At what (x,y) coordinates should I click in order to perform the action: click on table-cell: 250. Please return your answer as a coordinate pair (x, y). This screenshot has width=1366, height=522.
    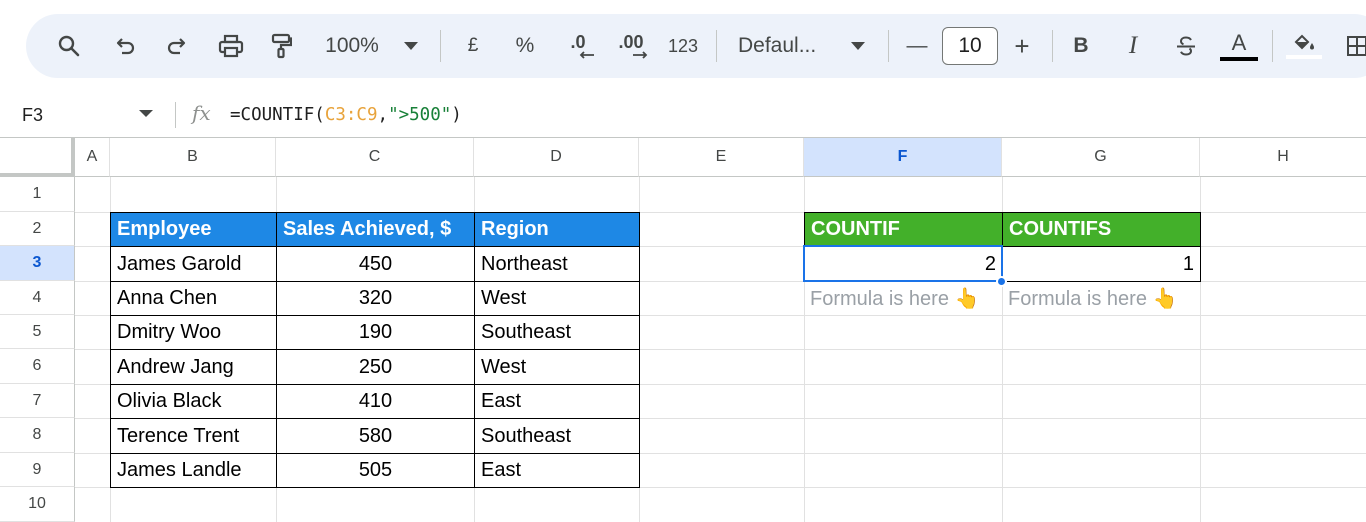
    Looking at the image, I should click on (375, 367).